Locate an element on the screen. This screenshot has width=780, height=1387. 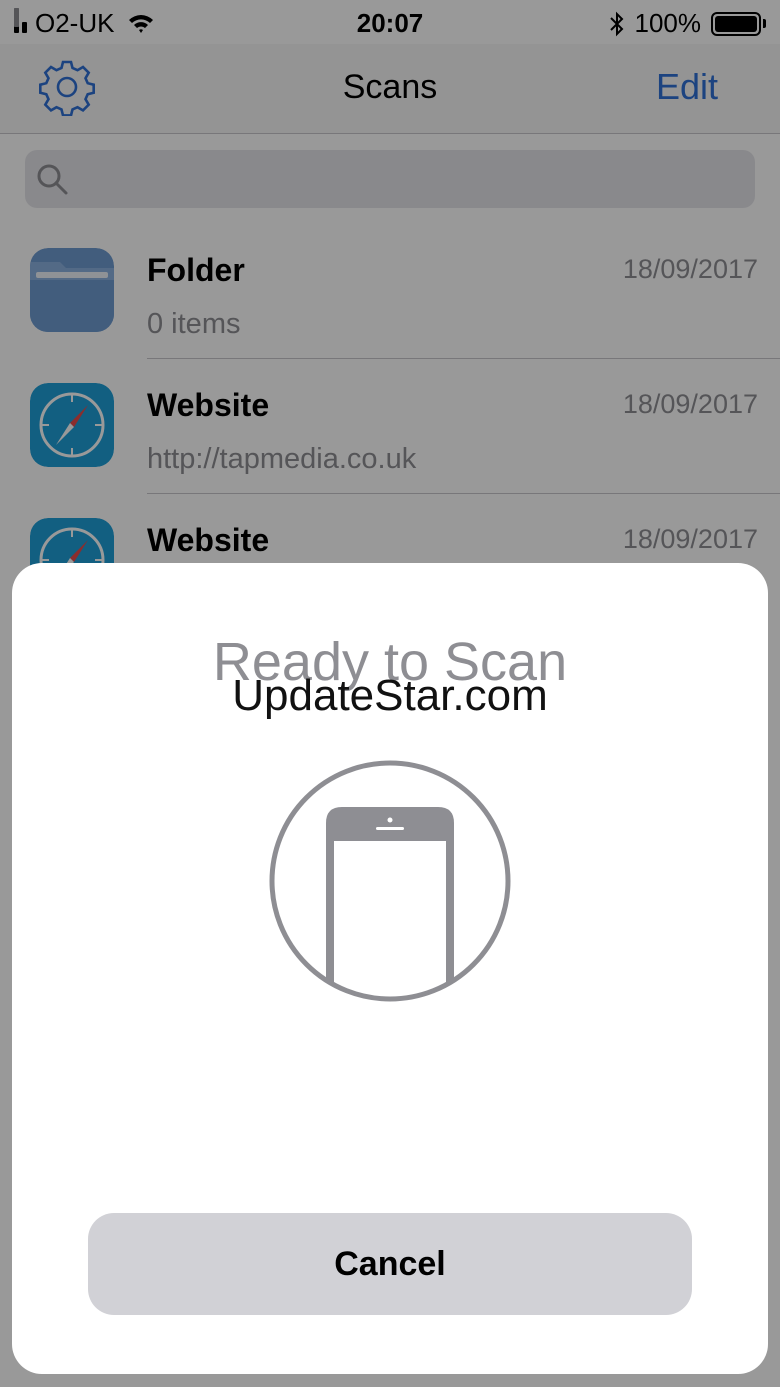
cancel-button: Cancel is located at coordinates (390, 1264).